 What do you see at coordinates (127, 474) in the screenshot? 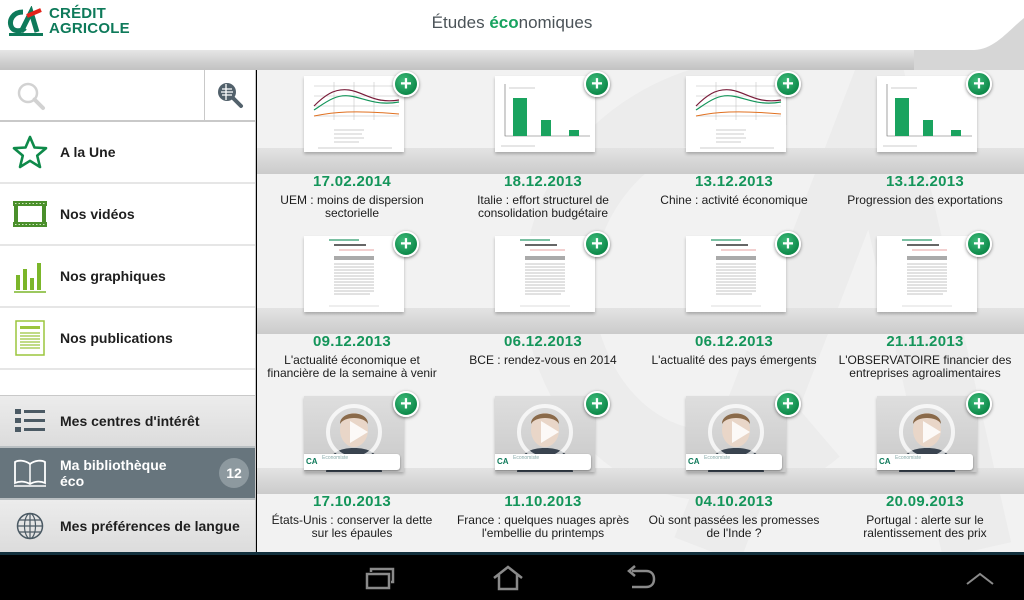
I see `sidebar-item-ma-bibliotheque-eco: Ma bibliothèque éco 12` at bounding box center [127, 474].